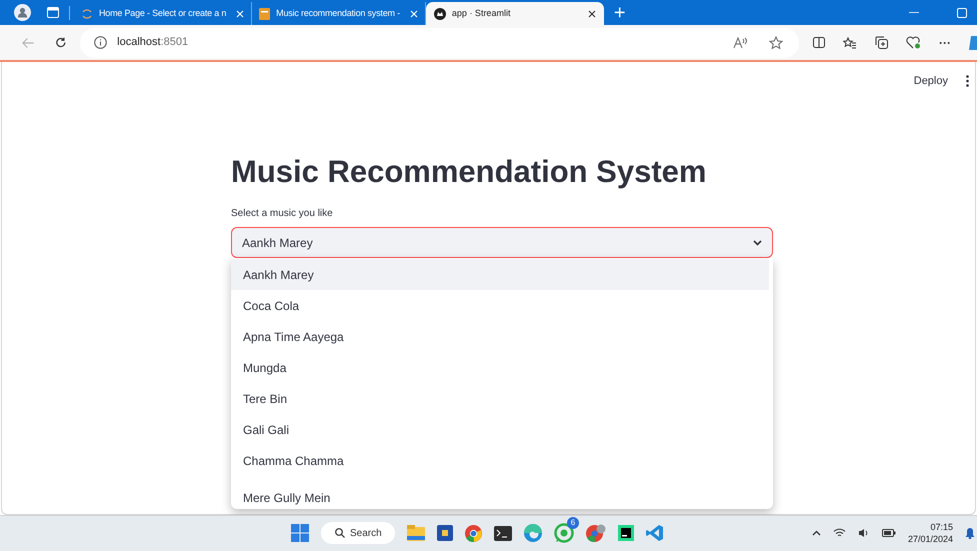  What do you see at coordinates (962, 13) in the screenshot?
I see `maximize-icon` at bounding box center [962, 13].